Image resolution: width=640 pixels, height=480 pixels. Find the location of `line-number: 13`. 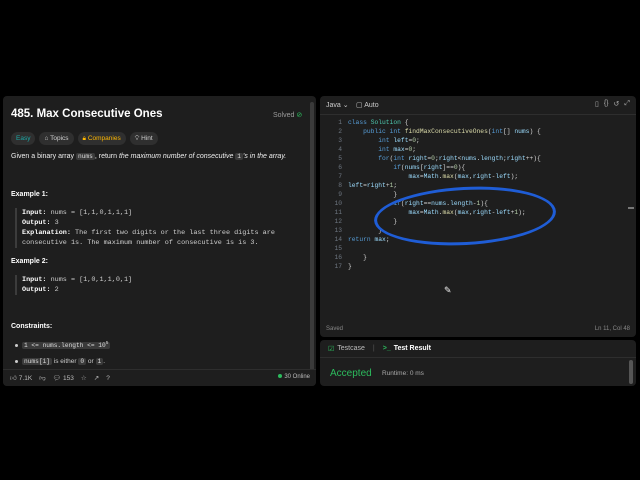

line-number: 13 is located at coordinates (338, 230).